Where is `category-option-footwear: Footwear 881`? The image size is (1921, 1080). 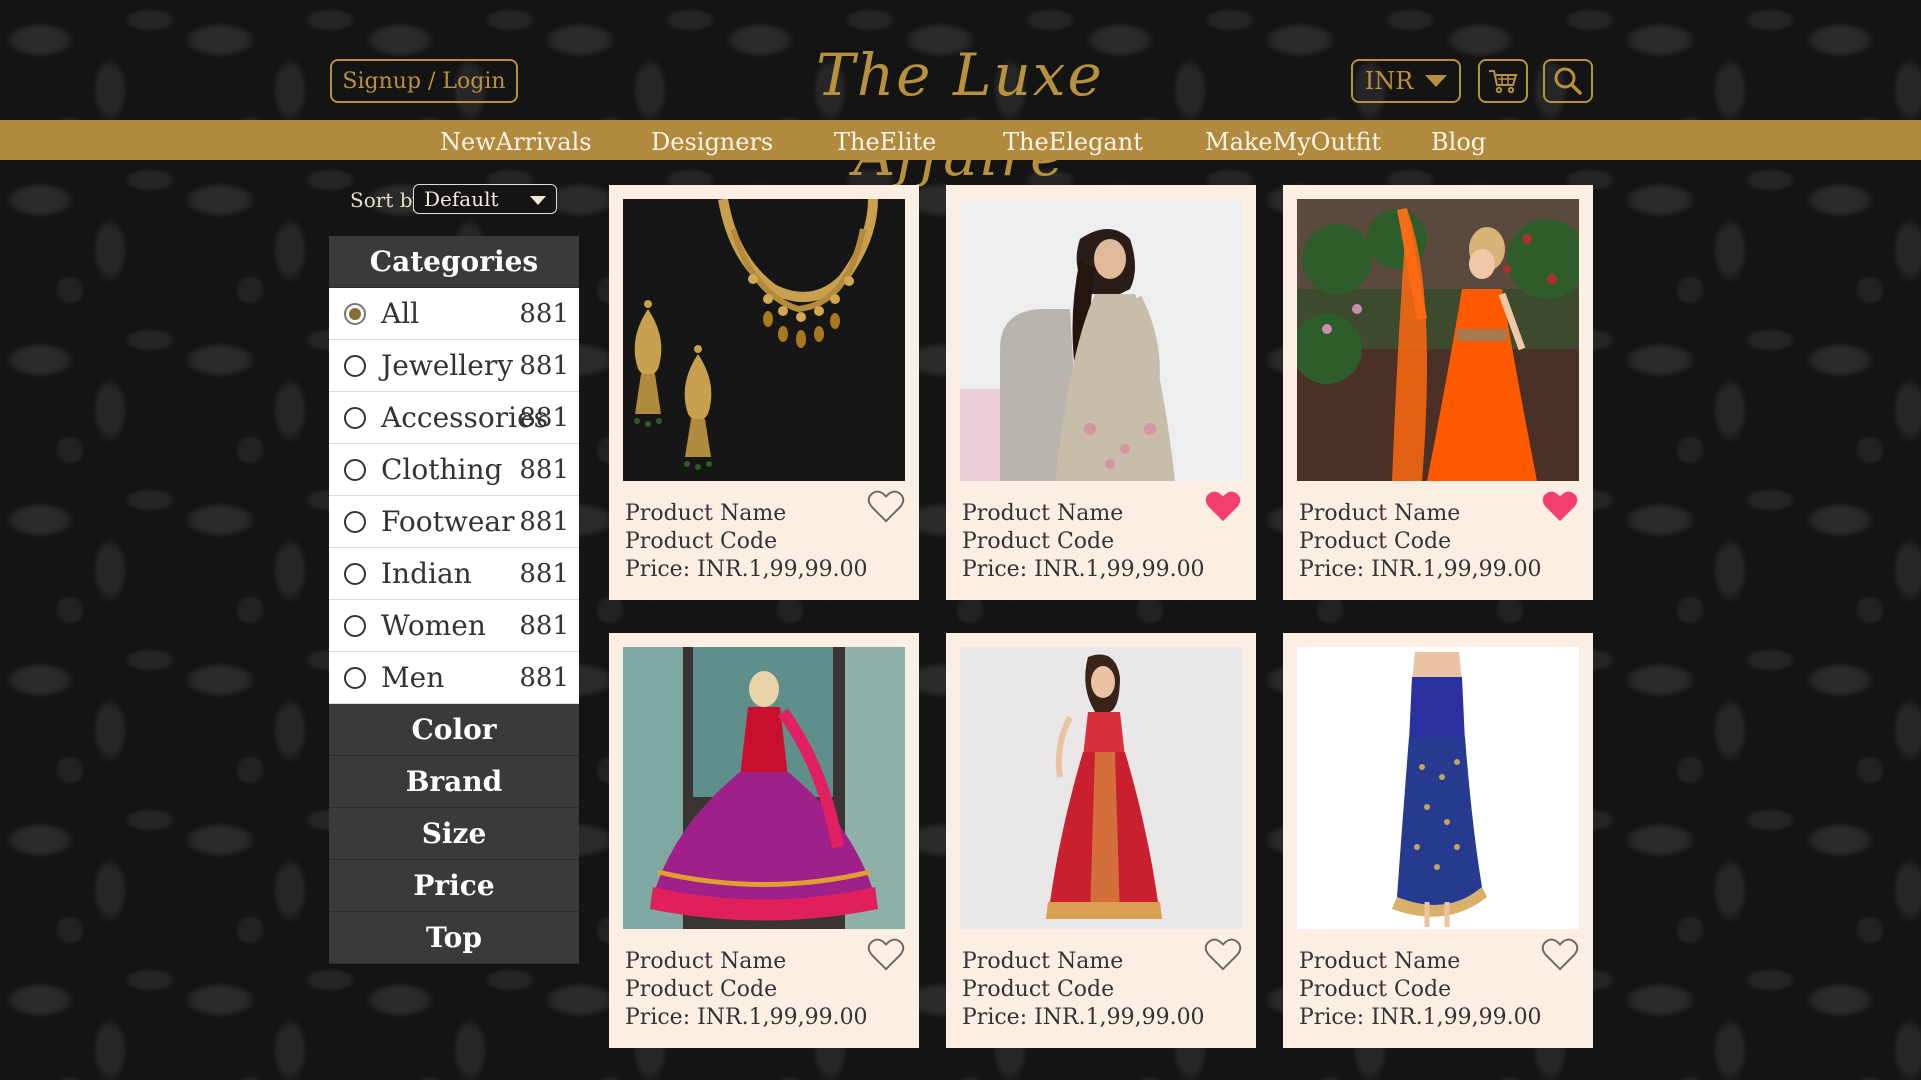 category-option-footwear: Footwear 881 is located at coordinates (454, 522).